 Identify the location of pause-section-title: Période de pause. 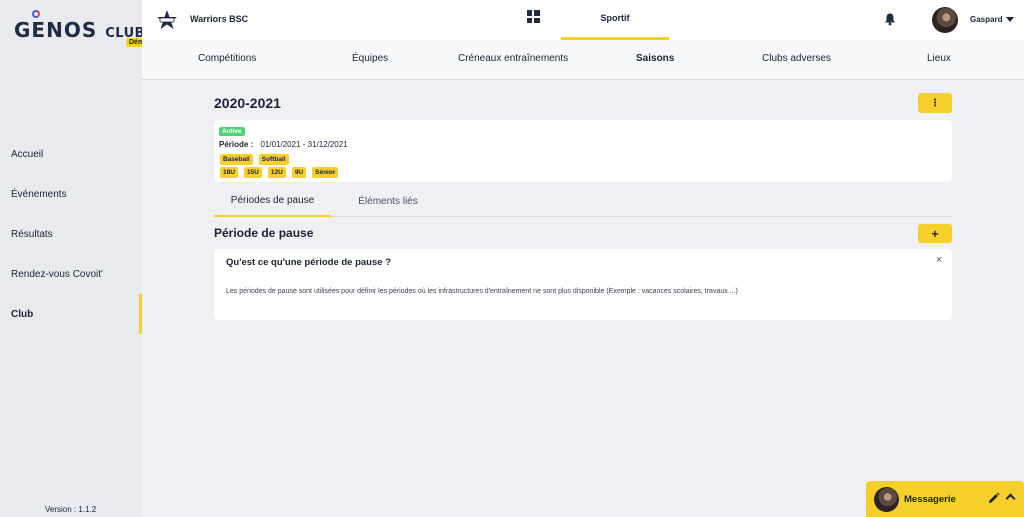
(264, 233).